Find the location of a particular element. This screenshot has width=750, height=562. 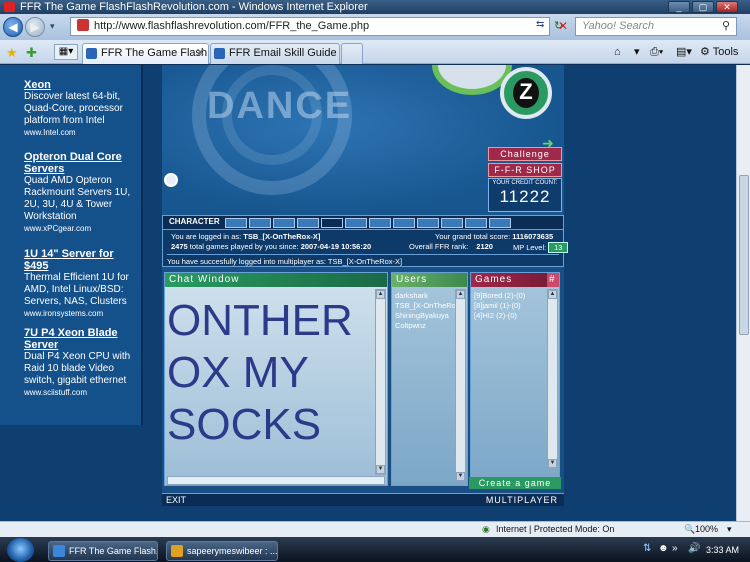

add-favorites-icon: ✚ is located at coordinates (31, 53).